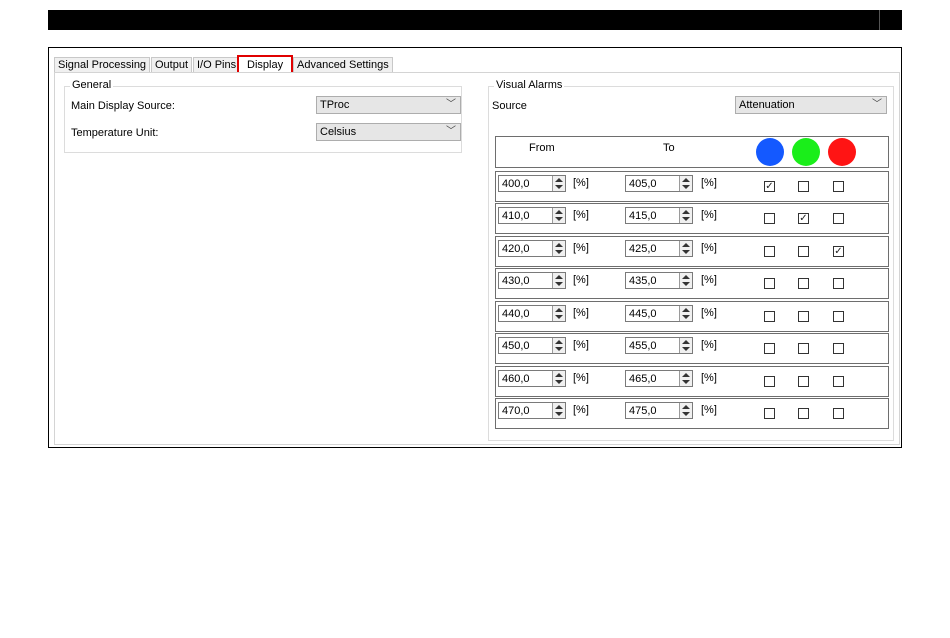  What do you see at coordinates (532, 345) in the screenshot?
I see `from-value-spinbox: 450,0` at bounding box center [532, 345].